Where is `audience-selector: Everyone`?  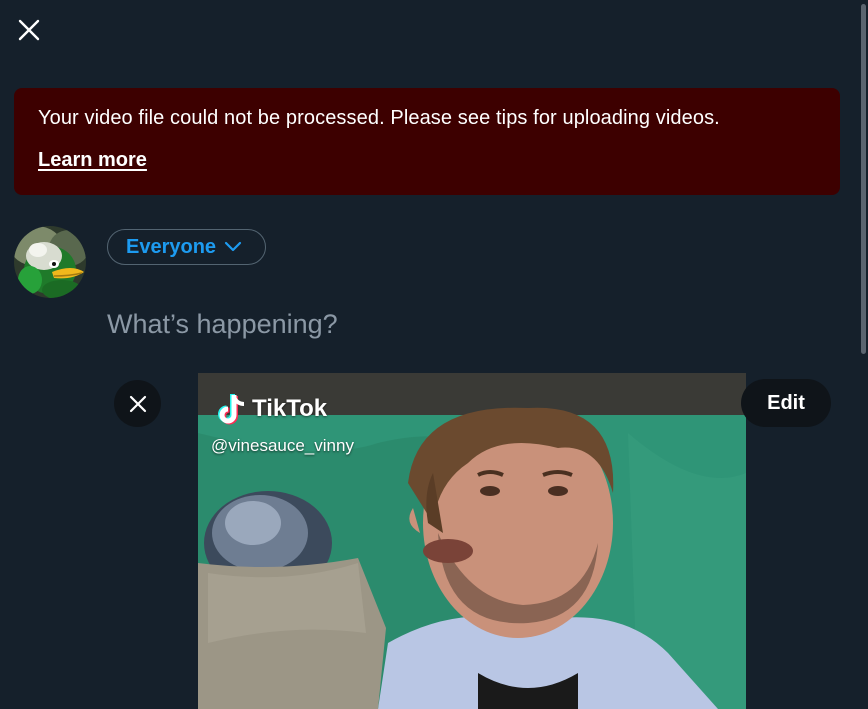 audience-selector: Everyone is located at coordinates (186, 247).